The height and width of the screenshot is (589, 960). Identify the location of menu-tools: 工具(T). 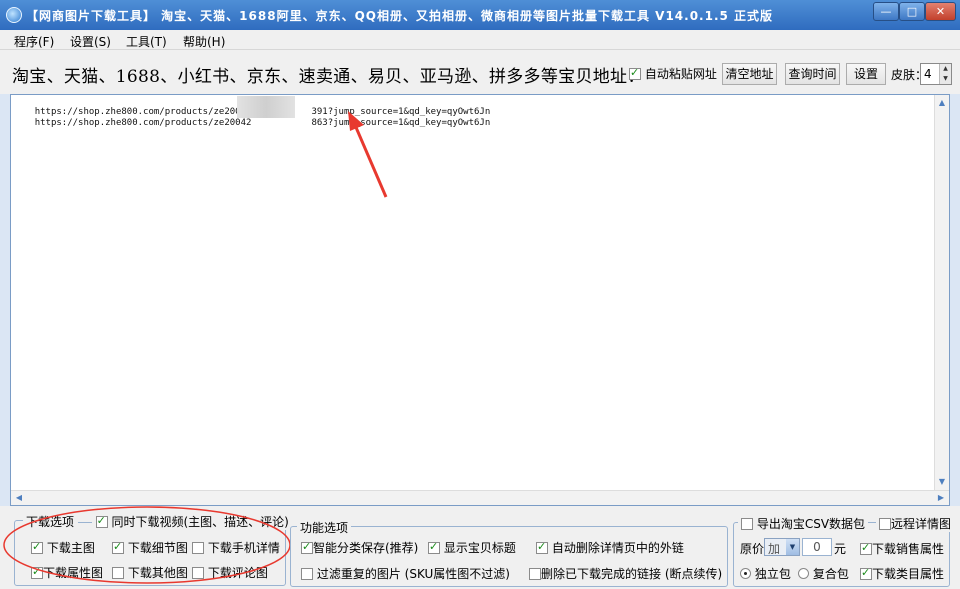
(146, 41).